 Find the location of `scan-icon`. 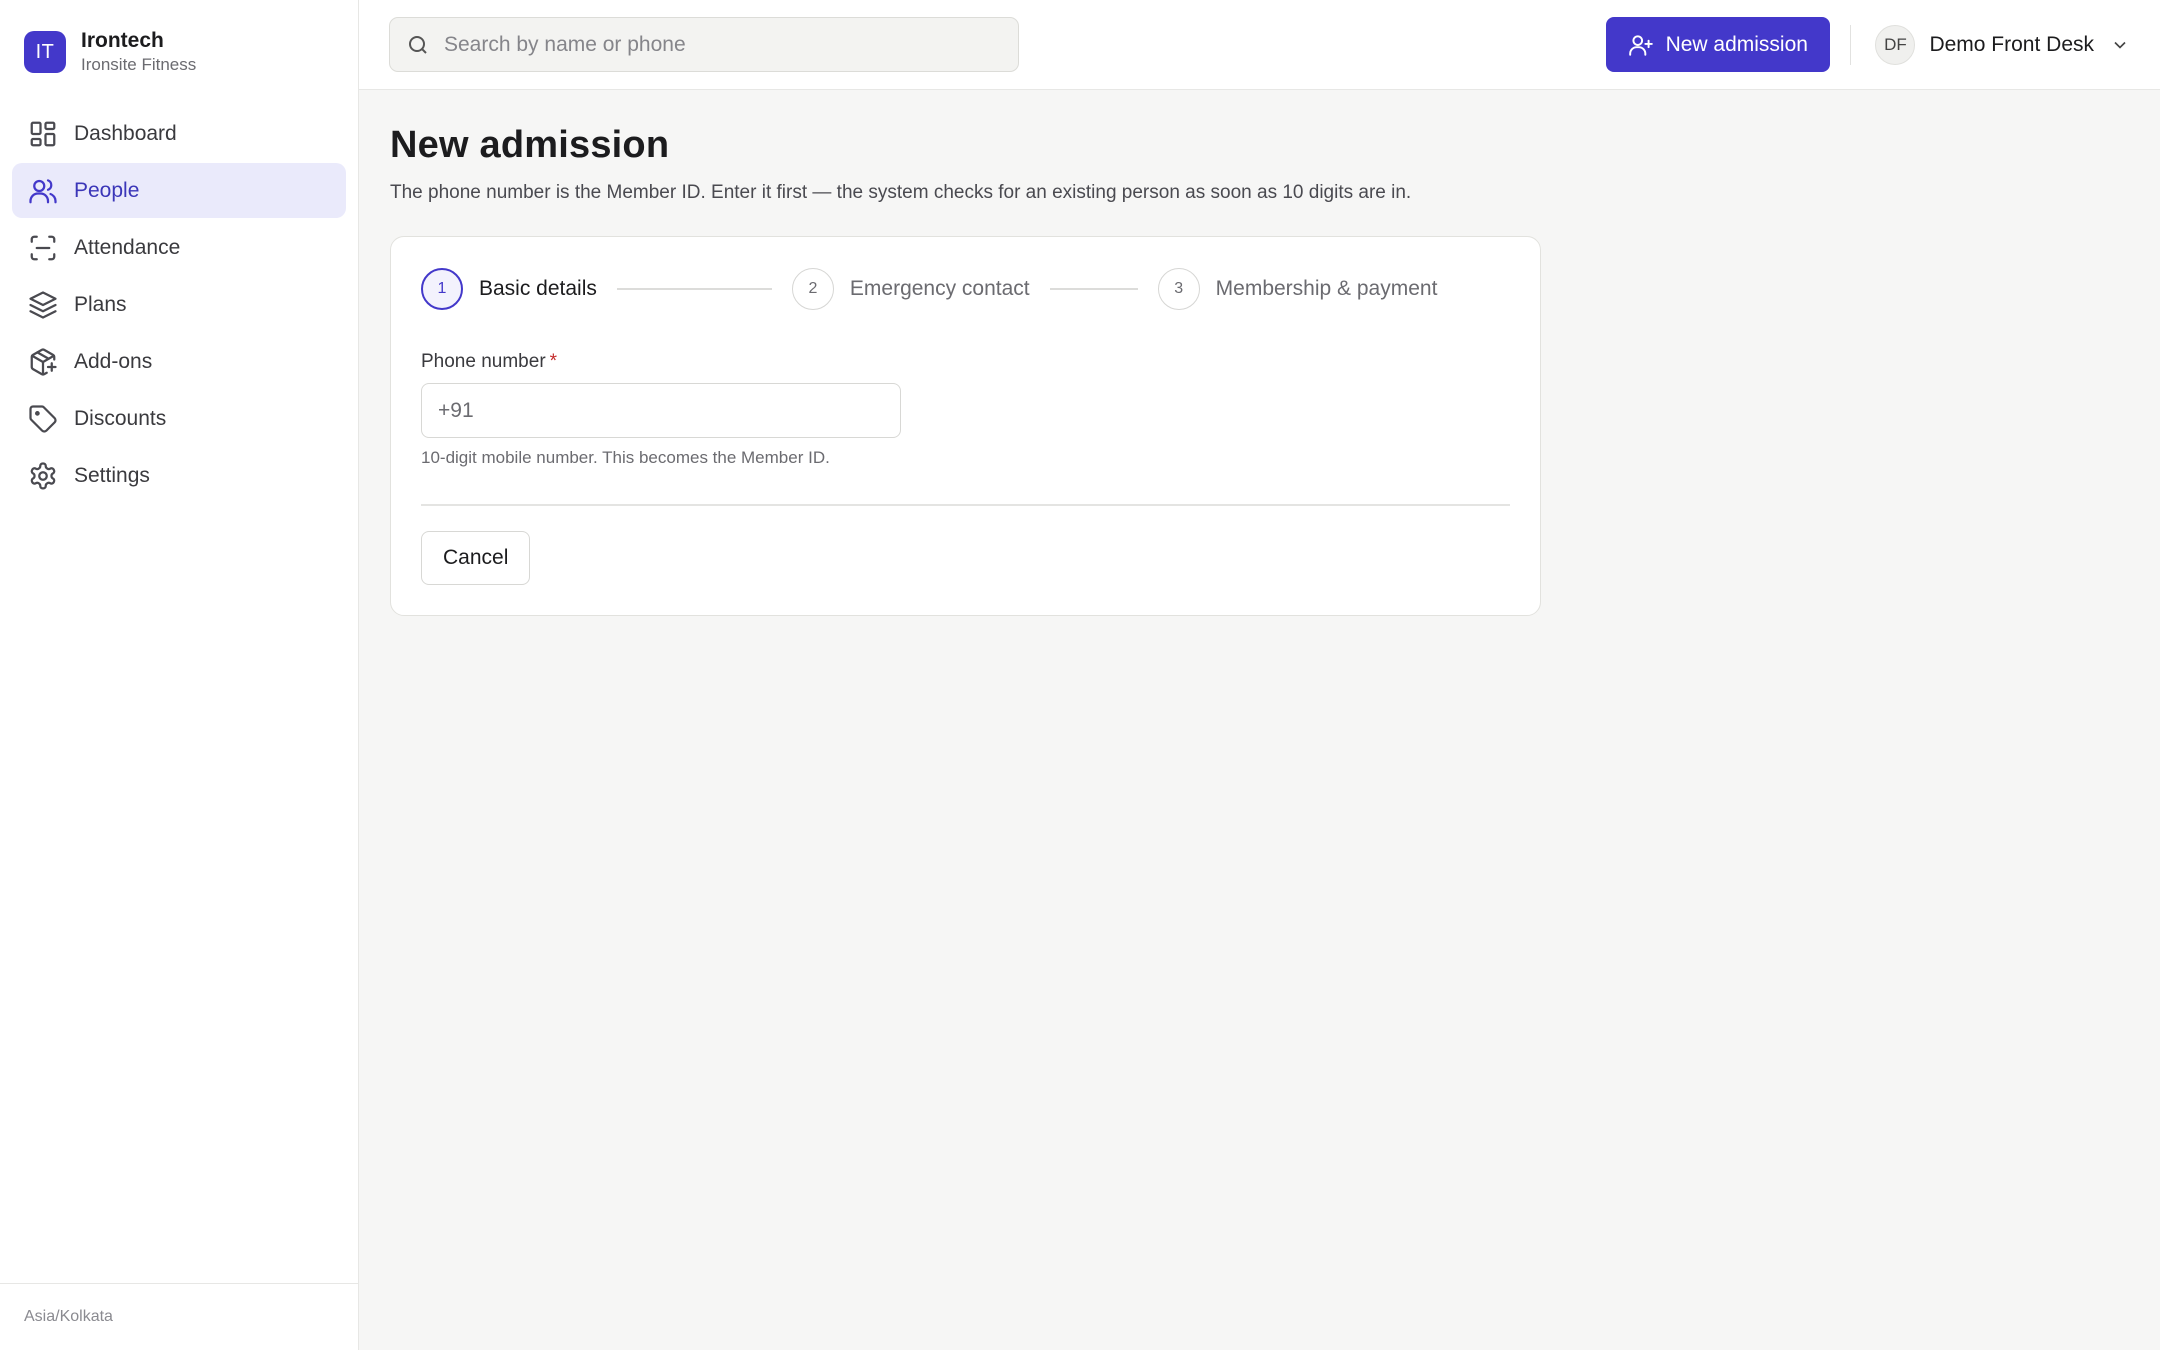

scan-icon is located at coordinates (43, 248).